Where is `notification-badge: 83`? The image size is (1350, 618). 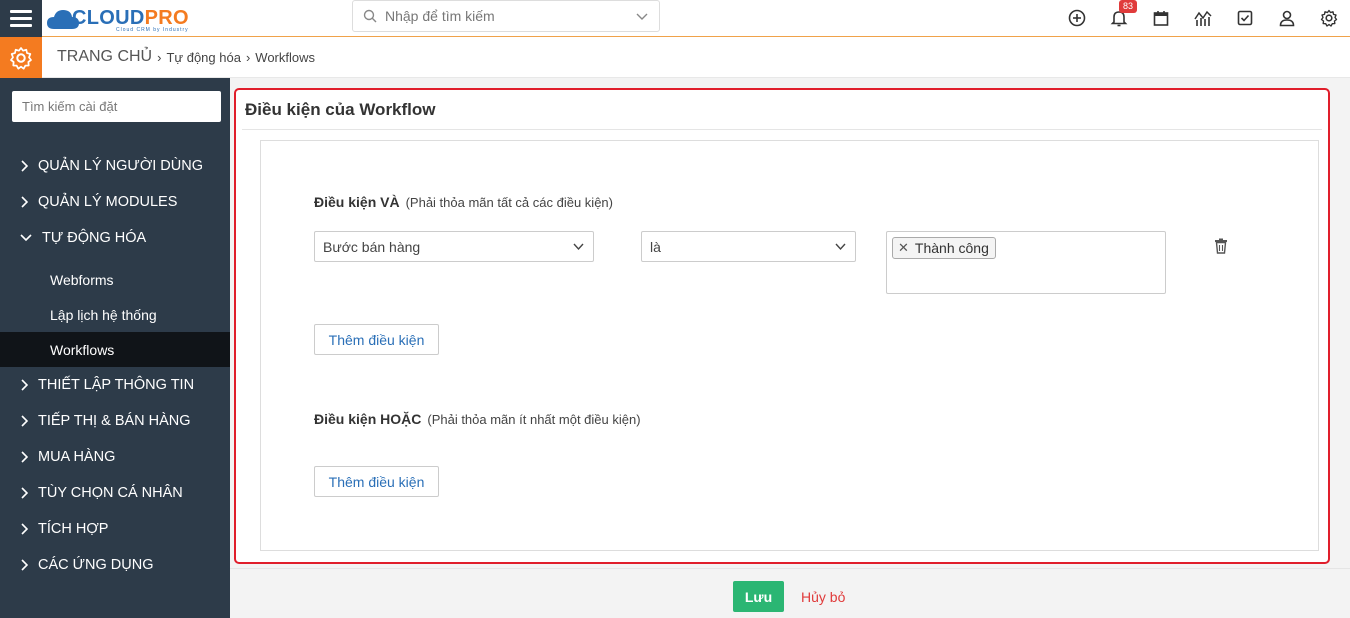 notification-badge: 83 is located at coordinates (1128, 6).